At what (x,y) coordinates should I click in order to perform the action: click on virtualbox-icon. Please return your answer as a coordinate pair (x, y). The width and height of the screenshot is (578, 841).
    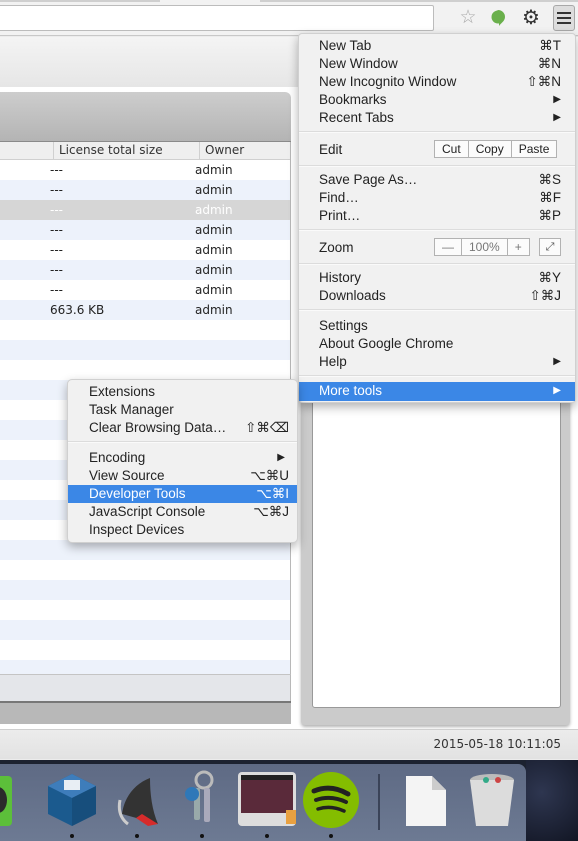
    Looking at the image, I should click on (72, 800).